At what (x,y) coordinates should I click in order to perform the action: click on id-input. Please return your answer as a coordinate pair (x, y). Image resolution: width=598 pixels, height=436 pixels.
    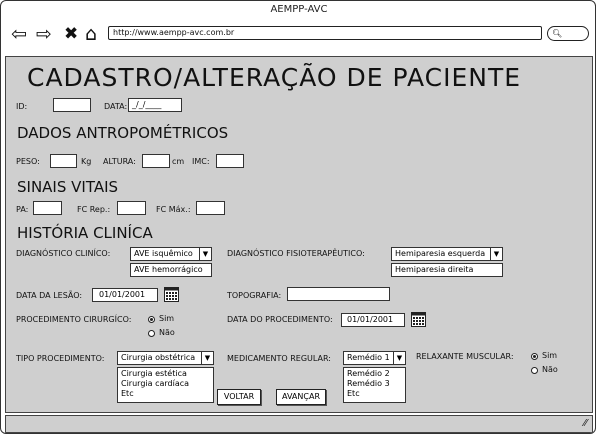
    Looking at the image, I should click on (72, 105).